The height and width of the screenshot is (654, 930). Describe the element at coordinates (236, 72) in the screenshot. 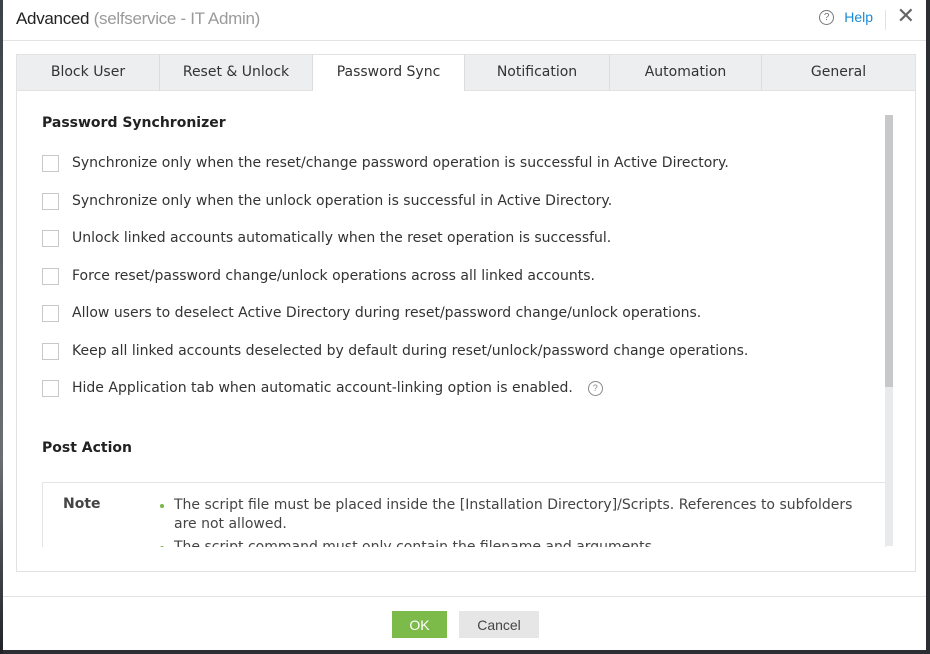

I see `tab-reset-unlock: Reset & Unlock` at that location.